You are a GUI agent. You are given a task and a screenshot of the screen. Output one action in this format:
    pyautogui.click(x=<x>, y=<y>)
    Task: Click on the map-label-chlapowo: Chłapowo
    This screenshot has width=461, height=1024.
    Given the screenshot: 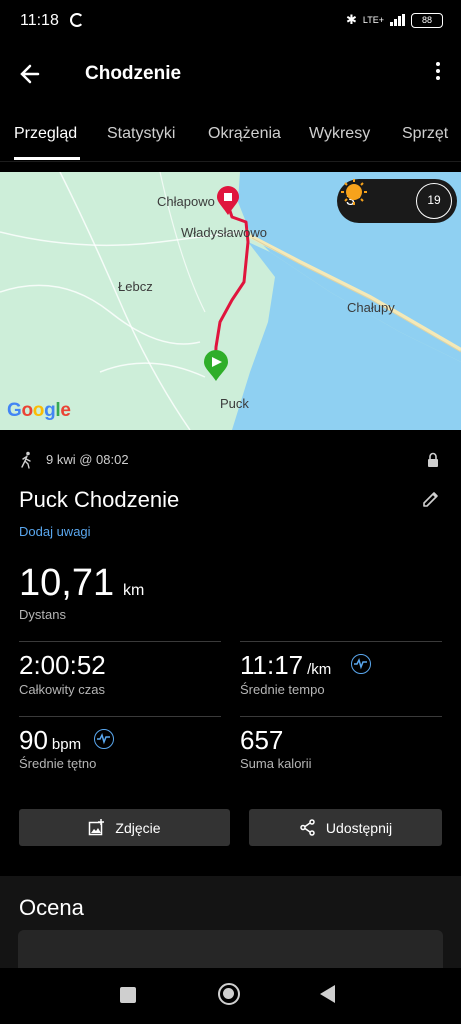 What is the action you would take?
    pyautogui.click(x=186, y=201)
    